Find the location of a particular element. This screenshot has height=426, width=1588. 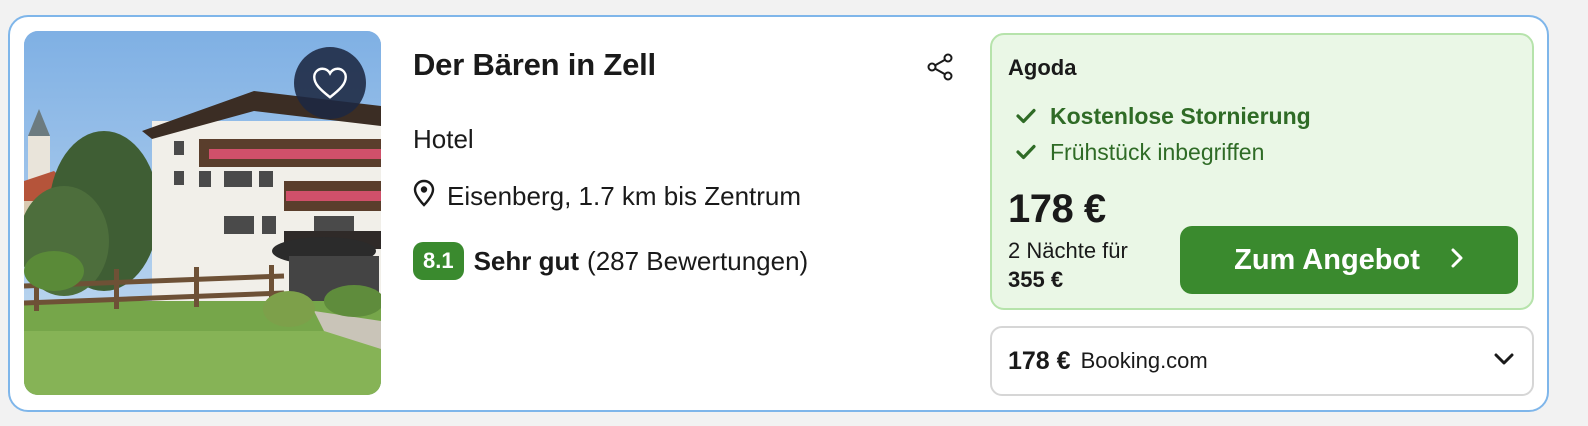

hotel-type: Hotel is located at coordinates (443, 139).